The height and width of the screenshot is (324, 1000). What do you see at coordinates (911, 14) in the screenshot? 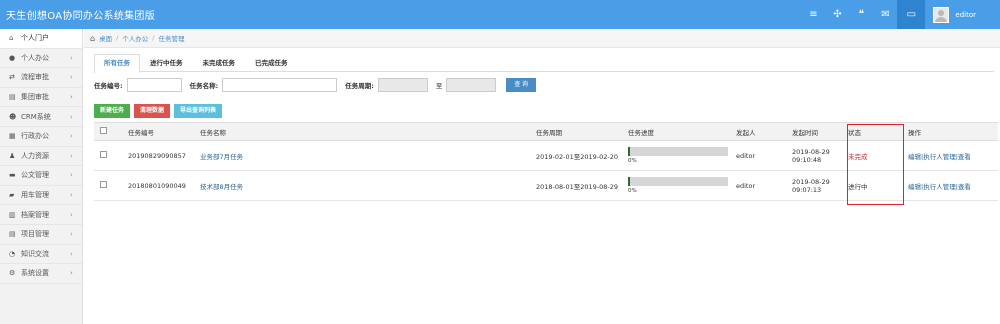
I see `message-icon: ▭` at bounding box center [911, 14].